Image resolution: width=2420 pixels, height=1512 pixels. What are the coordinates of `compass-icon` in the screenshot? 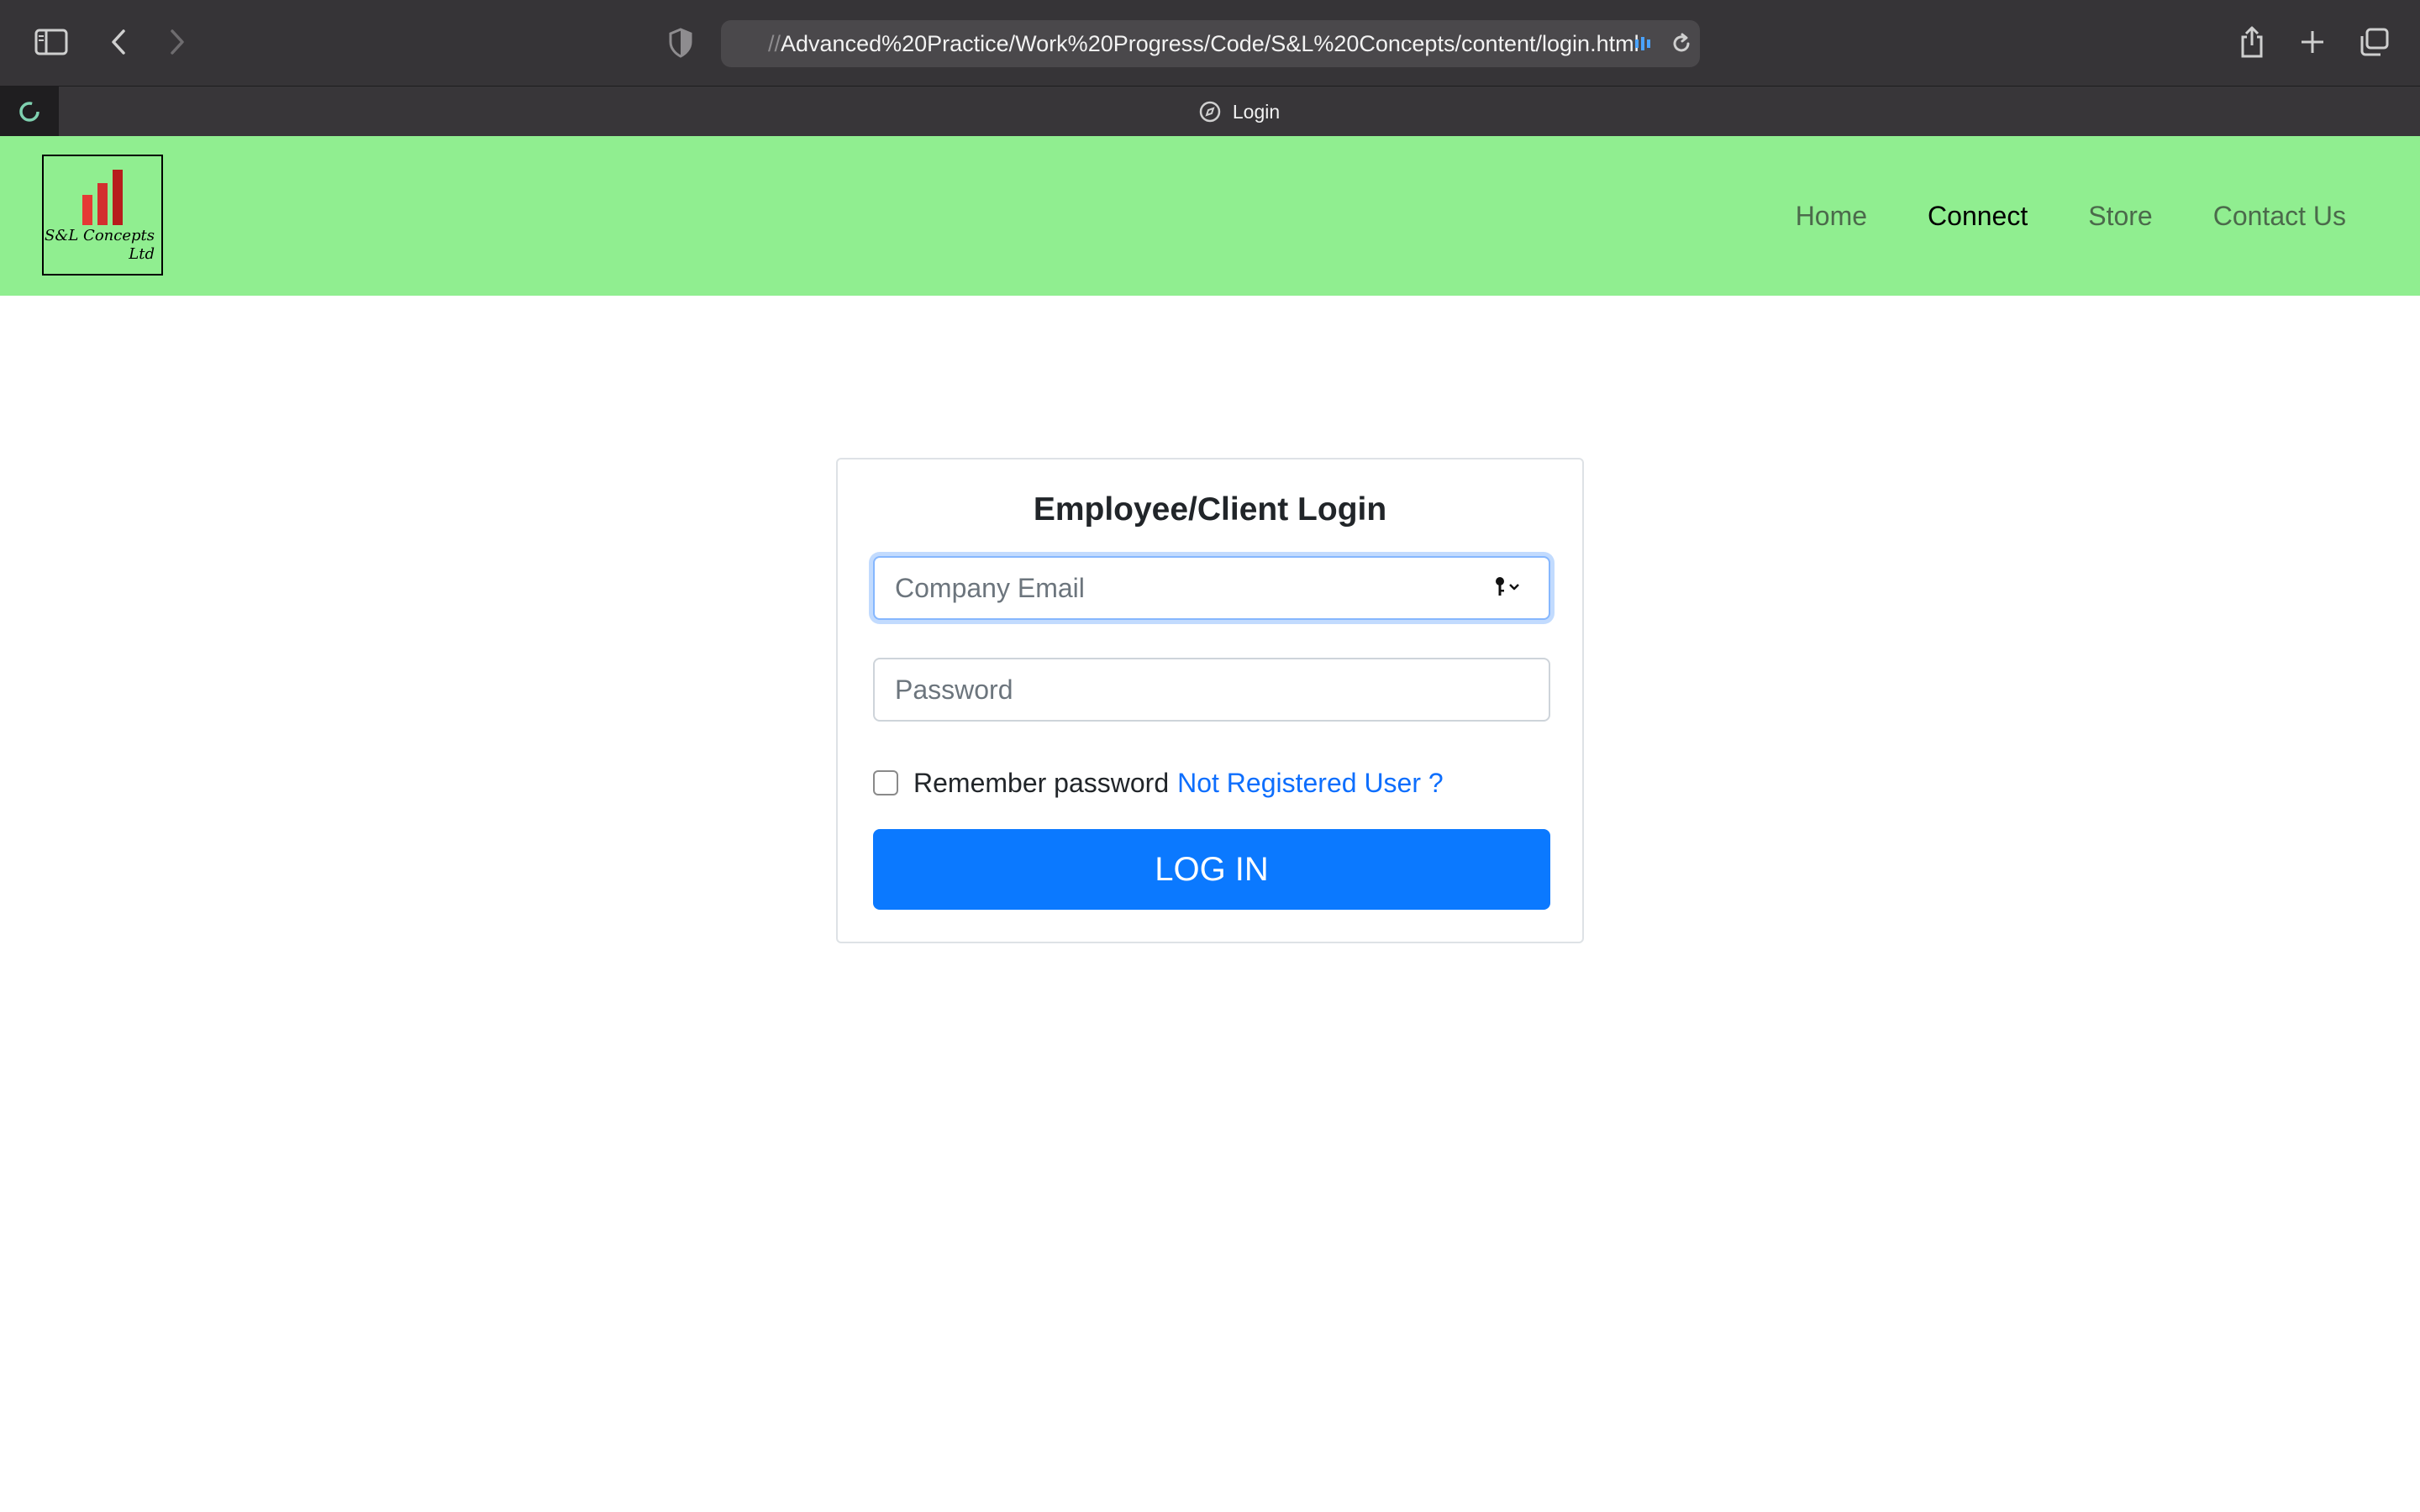 It's located at (1210, 112).